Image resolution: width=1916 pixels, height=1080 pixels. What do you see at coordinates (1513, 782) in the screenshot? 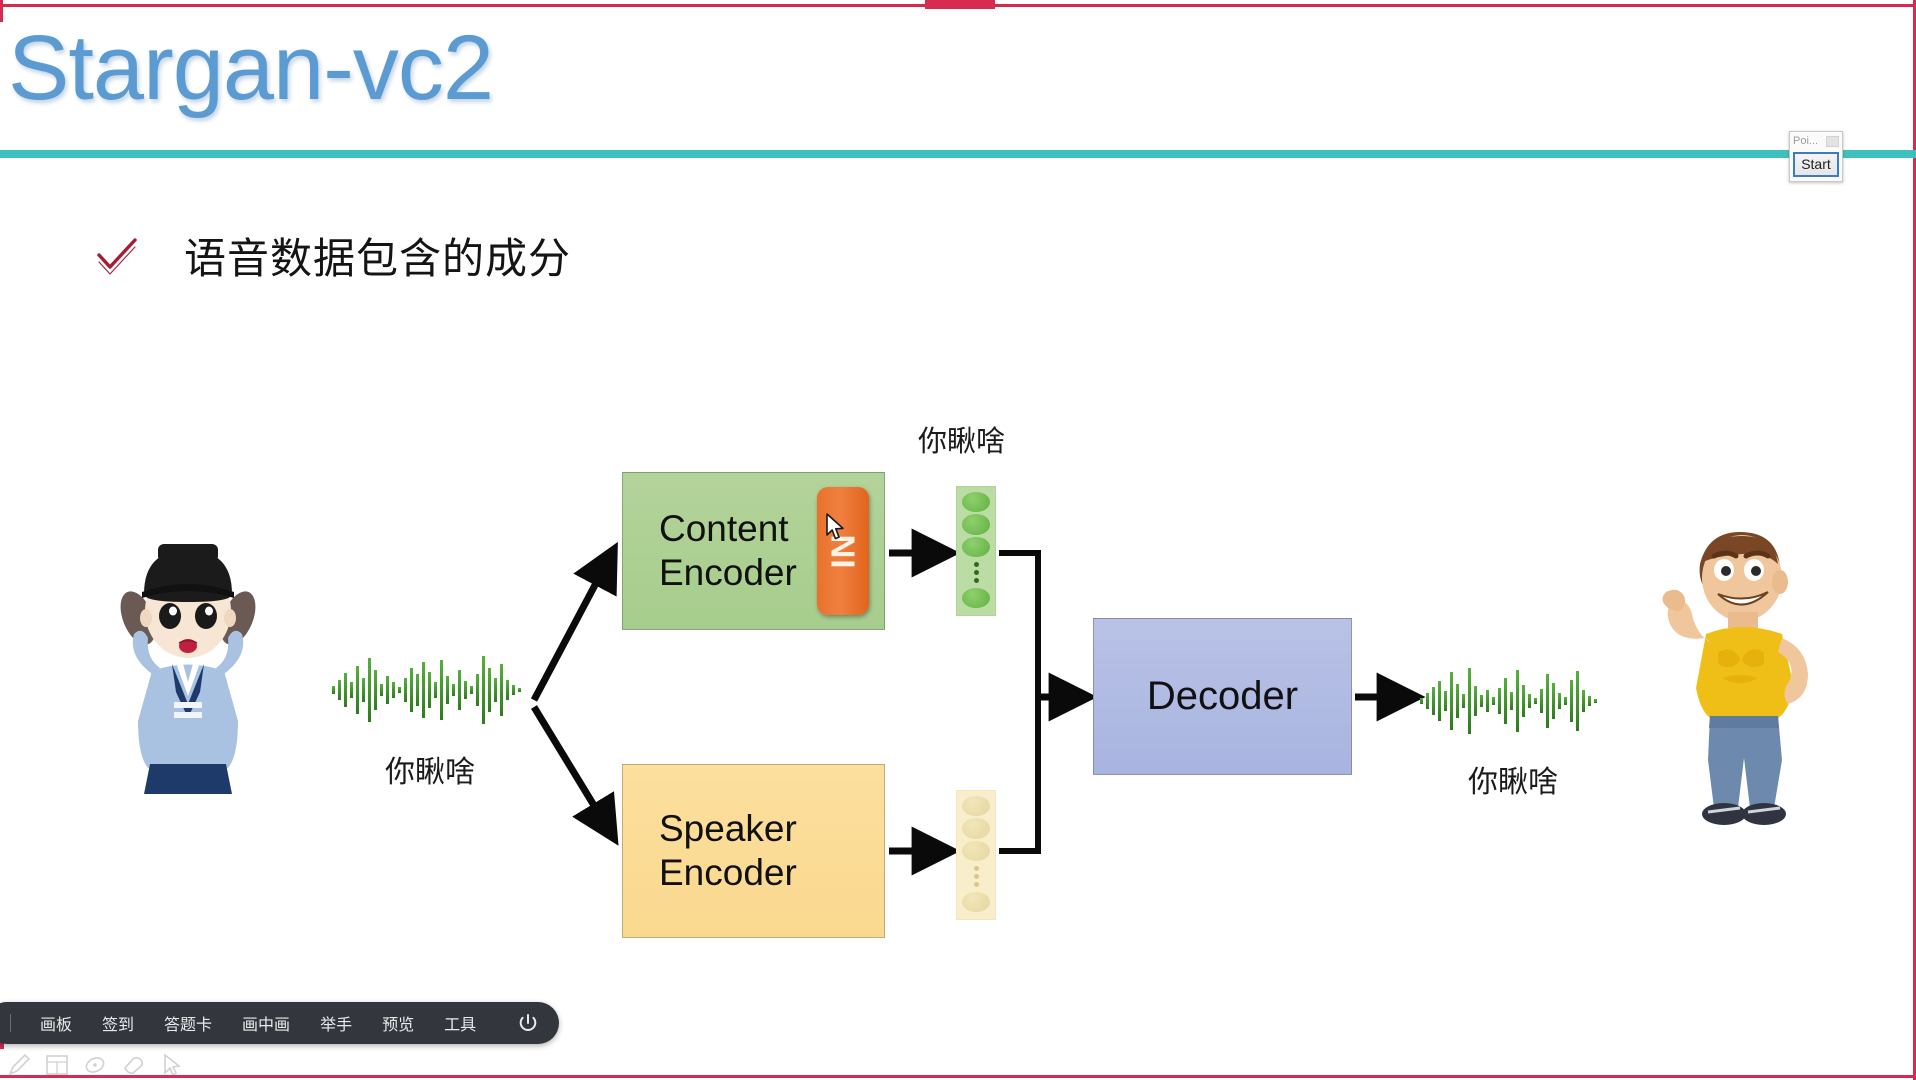
I see `output-waveform-caption: 你瞅啥` at bounding box center [1513, 782].